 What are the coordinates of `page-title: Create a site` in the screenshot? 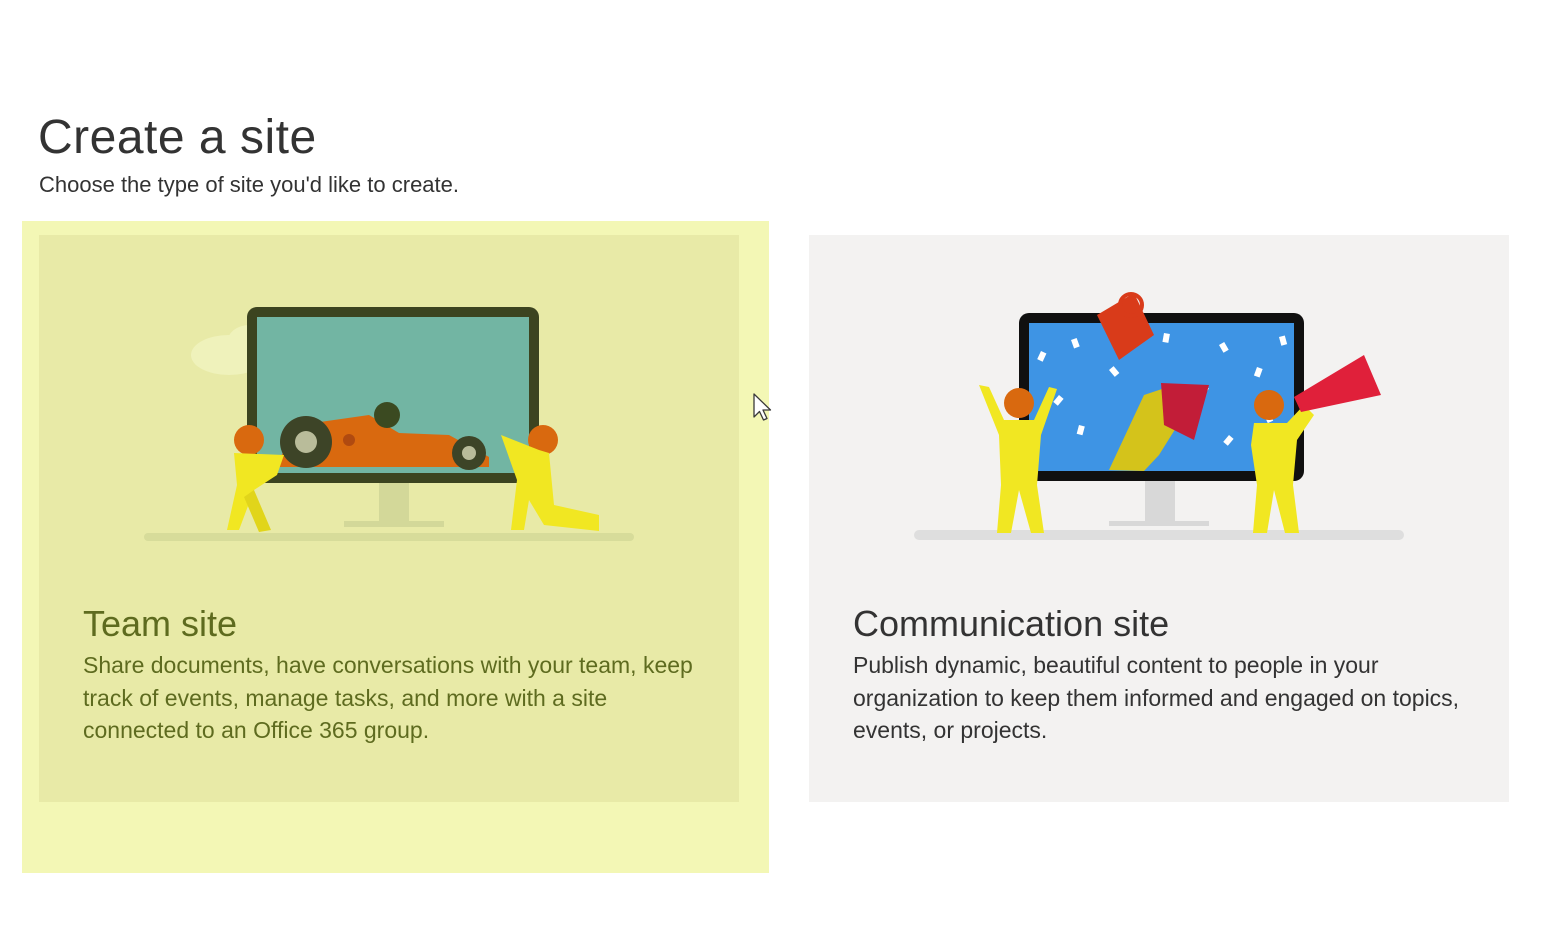 It's located at (177, 137).